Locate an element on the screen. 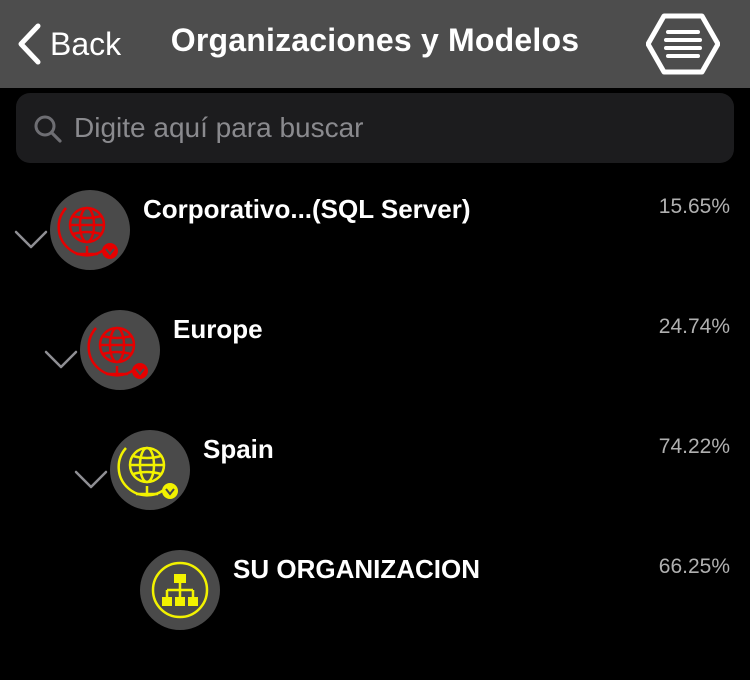  tree-node-percent: 66.25% is located at coordinates (694, 566).